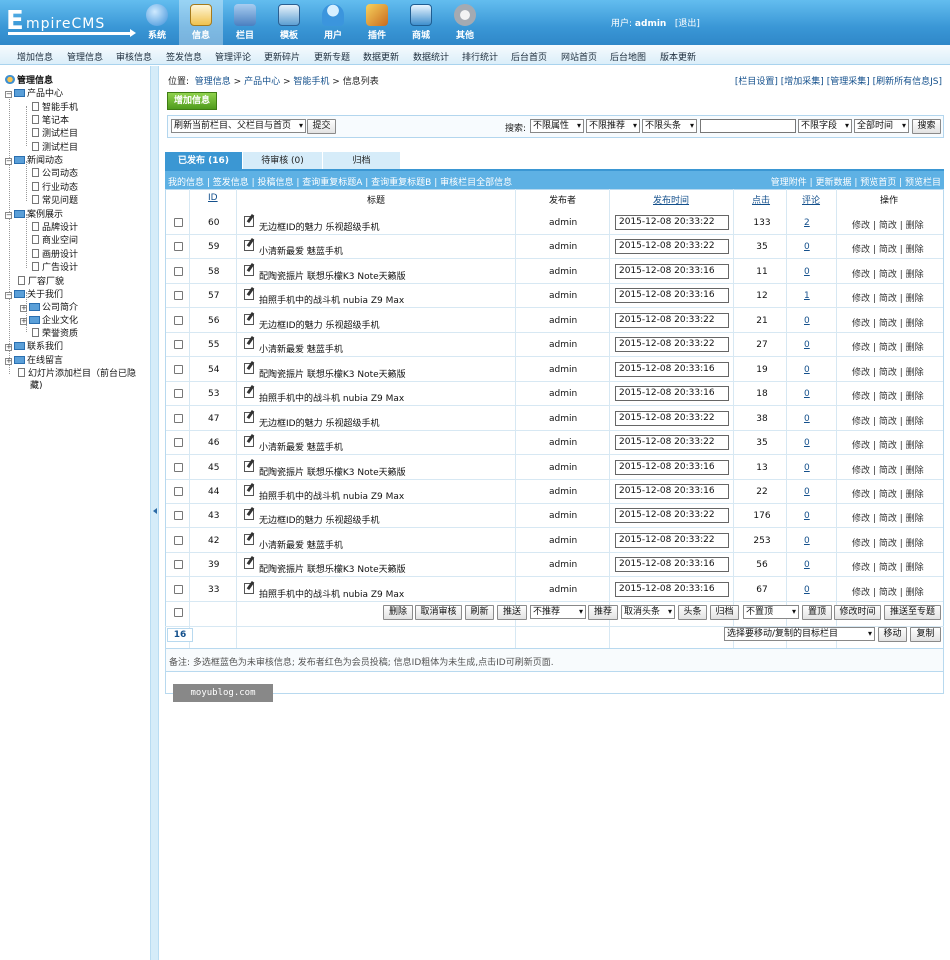 The image size is (950, 960). What do you see at coordinates (213, 247) in the screenshot?
I see `row-id: 59` at bounding box center [213, 247].